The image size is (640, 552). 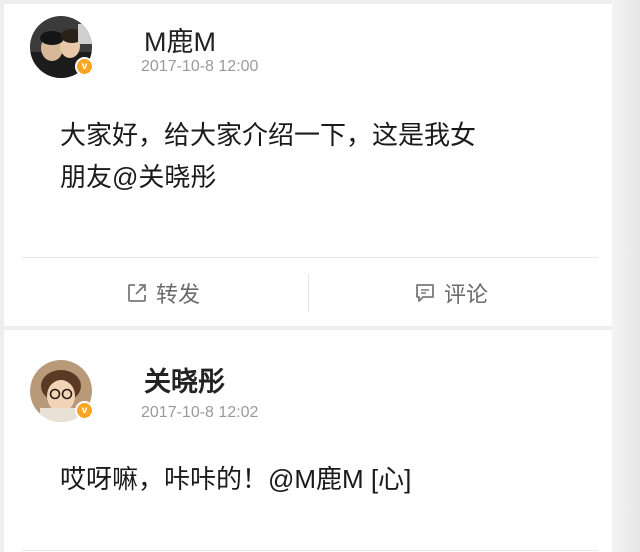 What do you see at coordinates (308, 293) in the screenshot?
I see `action-divider` at bounding box center [308, 293].